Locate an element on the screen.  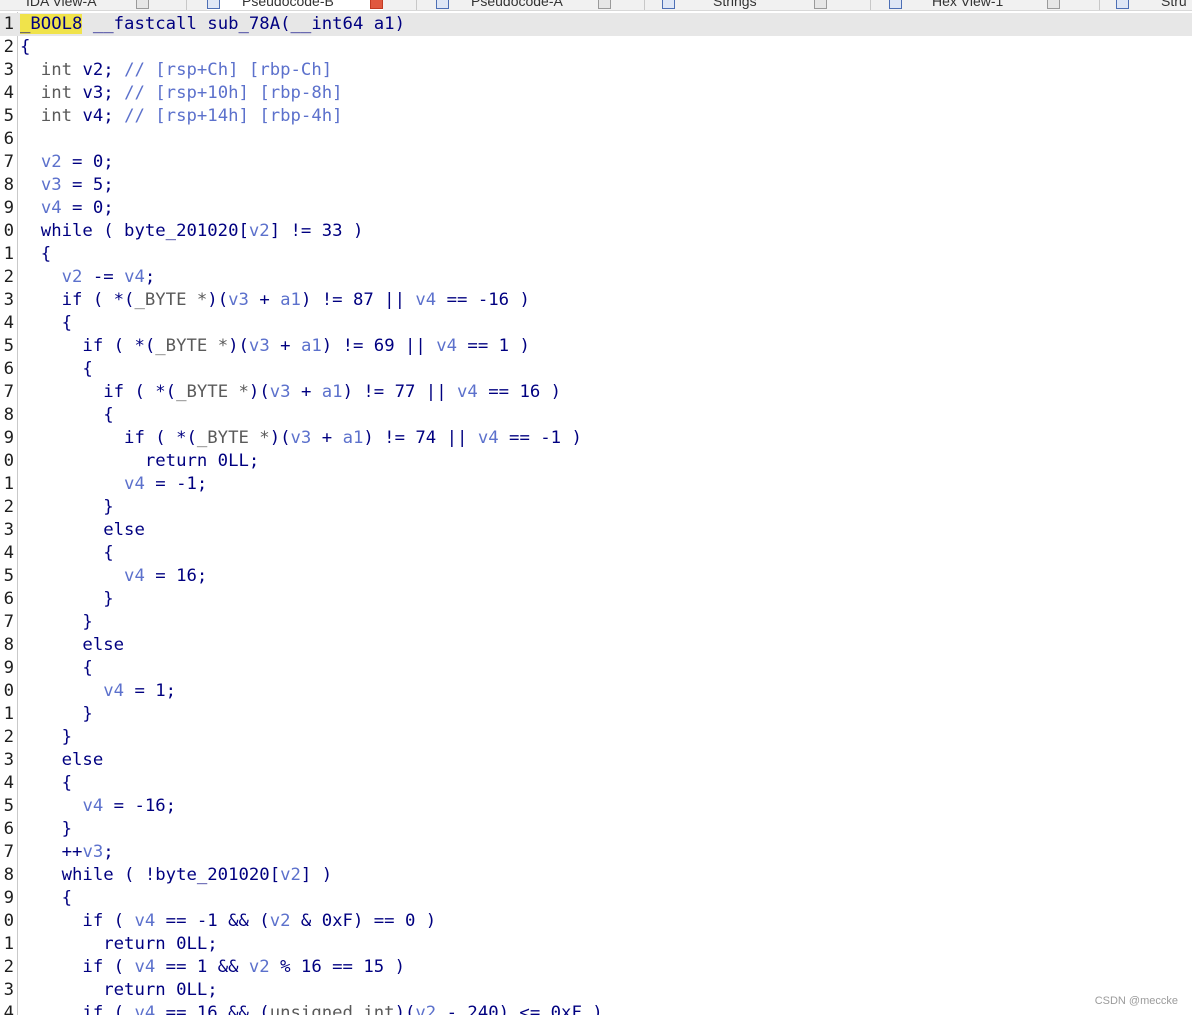
code-text: v4 = 1; is located at coordinates (98, 691).